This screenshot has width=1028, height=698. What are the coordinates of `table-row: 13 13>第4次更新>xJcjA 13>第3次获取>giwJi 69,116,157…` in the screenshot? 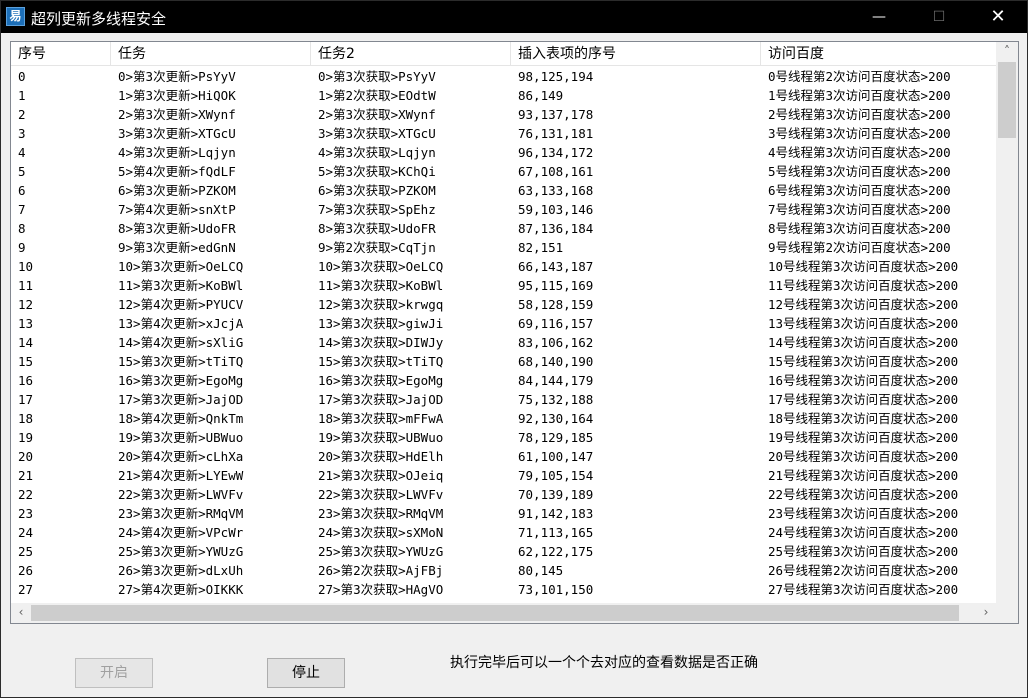 It's located at (503, 323).